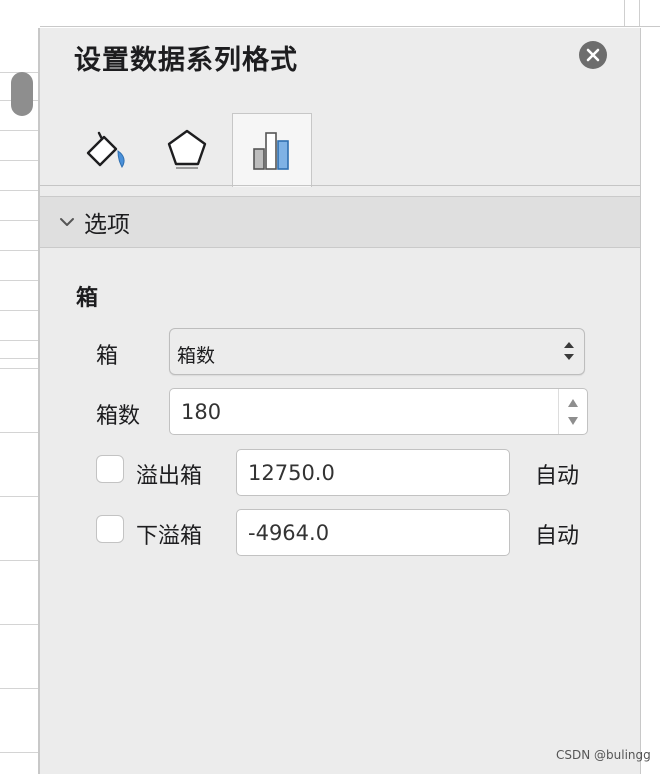 Image resolution: width=660 pixels, height=774 pixels. Describe the element at coordinates (196, 356) in the screenshot. I see `bin-type-value: 箱数` at that location.